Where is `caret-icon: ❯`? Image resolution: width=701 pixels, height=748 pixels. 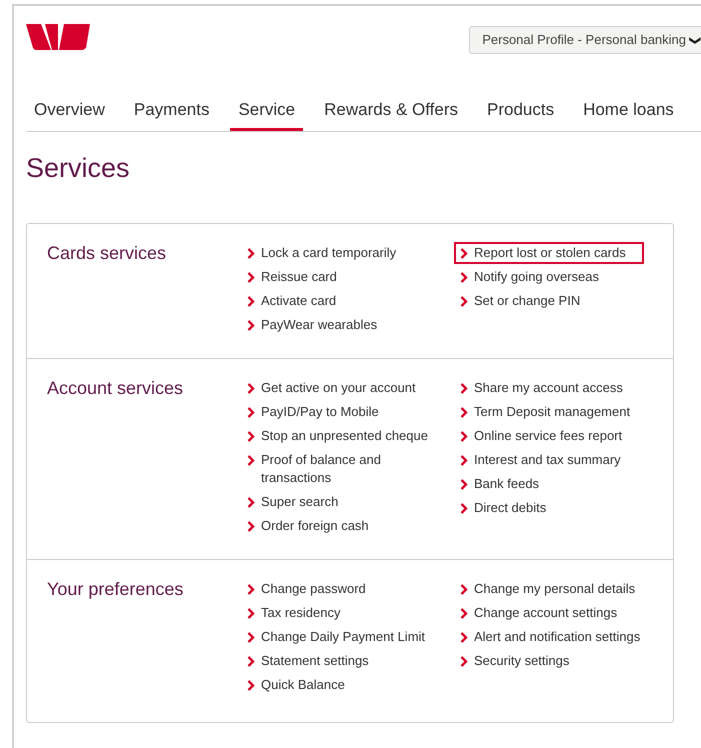
caret-icon: ❯ is located at coordinates (693, 39).